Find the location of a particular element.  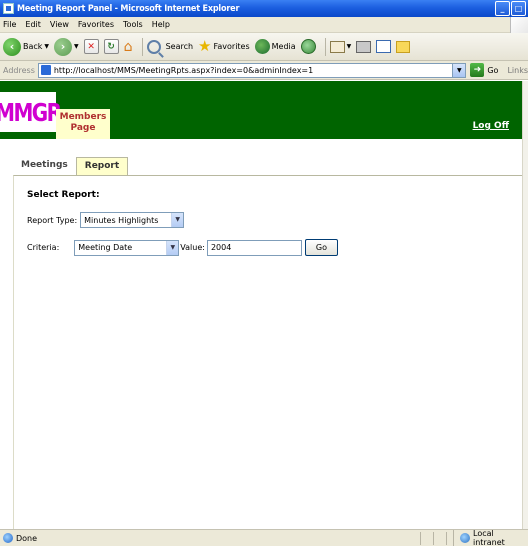

criteria-value: Meeting Date is located at coordinates (105, 247).